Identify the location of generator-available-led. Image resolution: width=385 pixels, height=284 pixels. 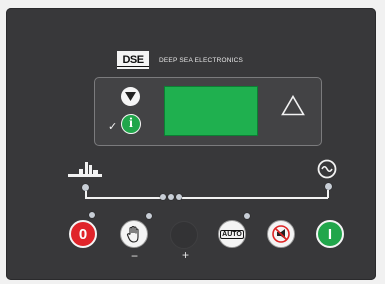
(328, 186).